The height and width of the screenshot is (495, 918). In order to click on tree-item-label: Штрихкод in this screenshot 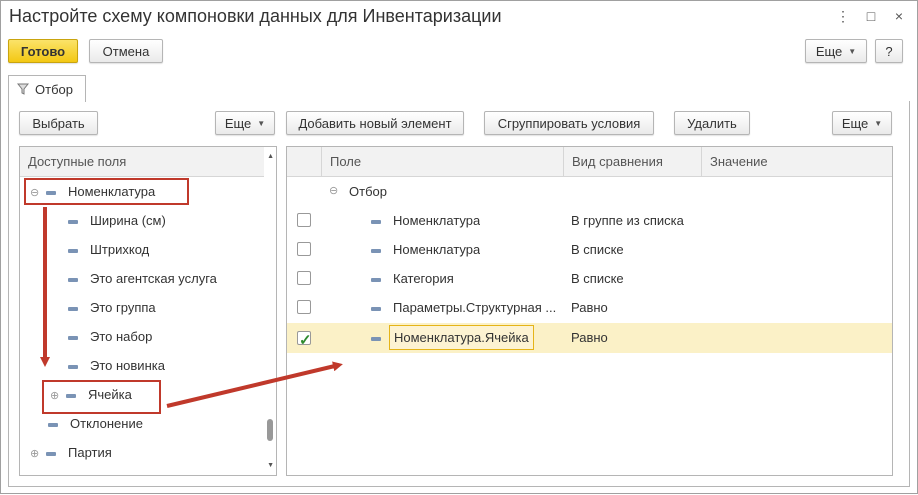, I will do `click(120, 249)`.